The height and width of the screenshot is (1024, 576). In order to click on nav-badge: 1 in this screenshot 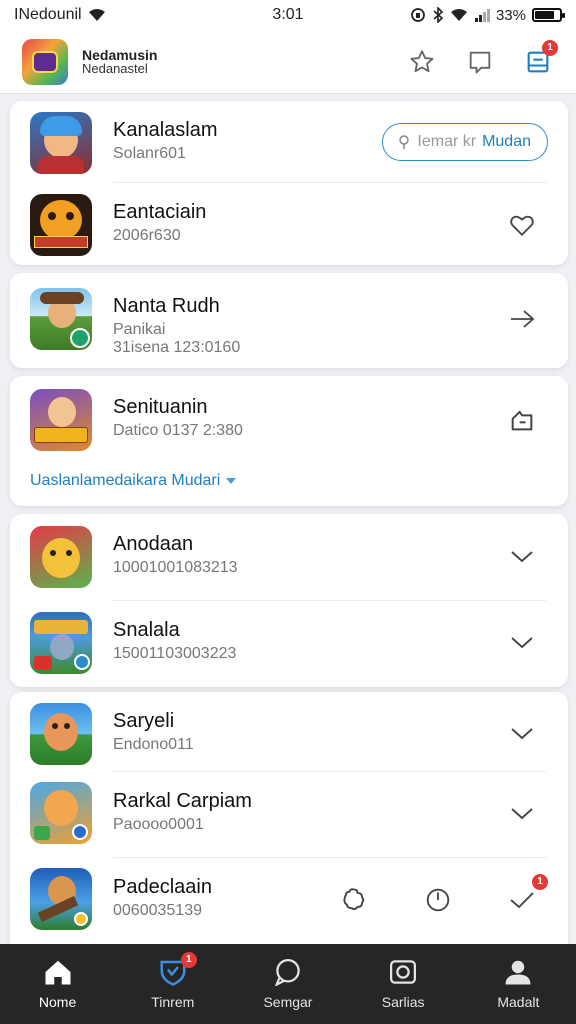, I will do `click(188, 960)`.